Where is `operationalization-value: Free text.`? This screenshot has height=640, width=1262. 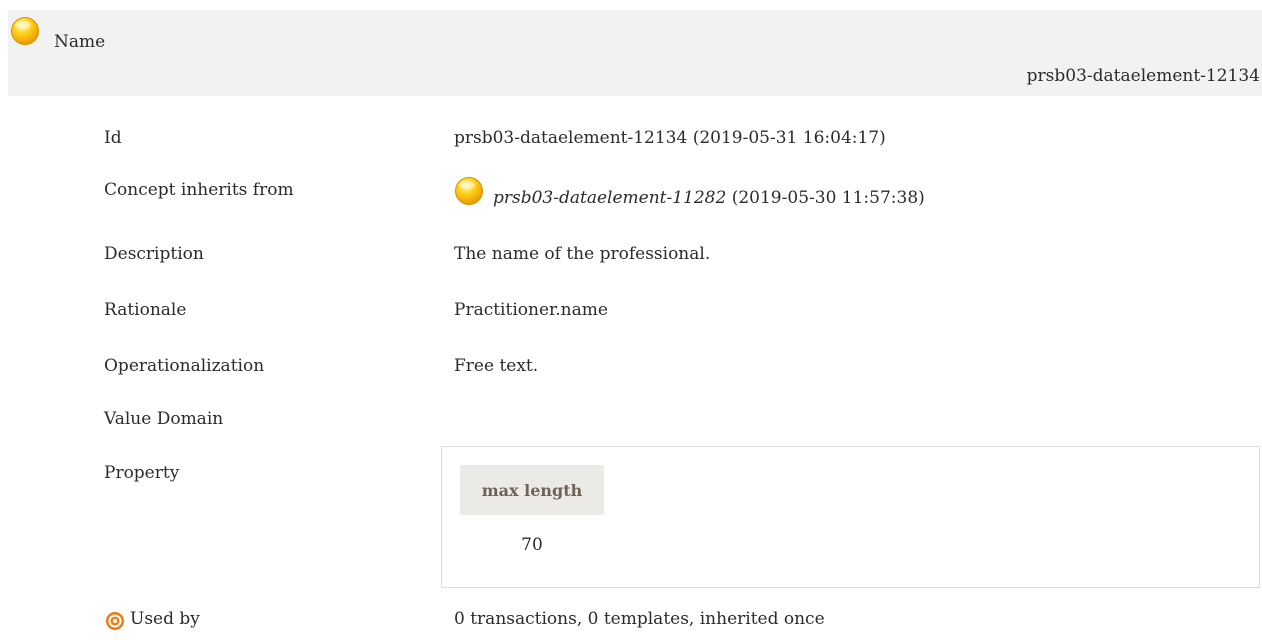 operationalization-value: Free text. is located at coordinates (496, 366).